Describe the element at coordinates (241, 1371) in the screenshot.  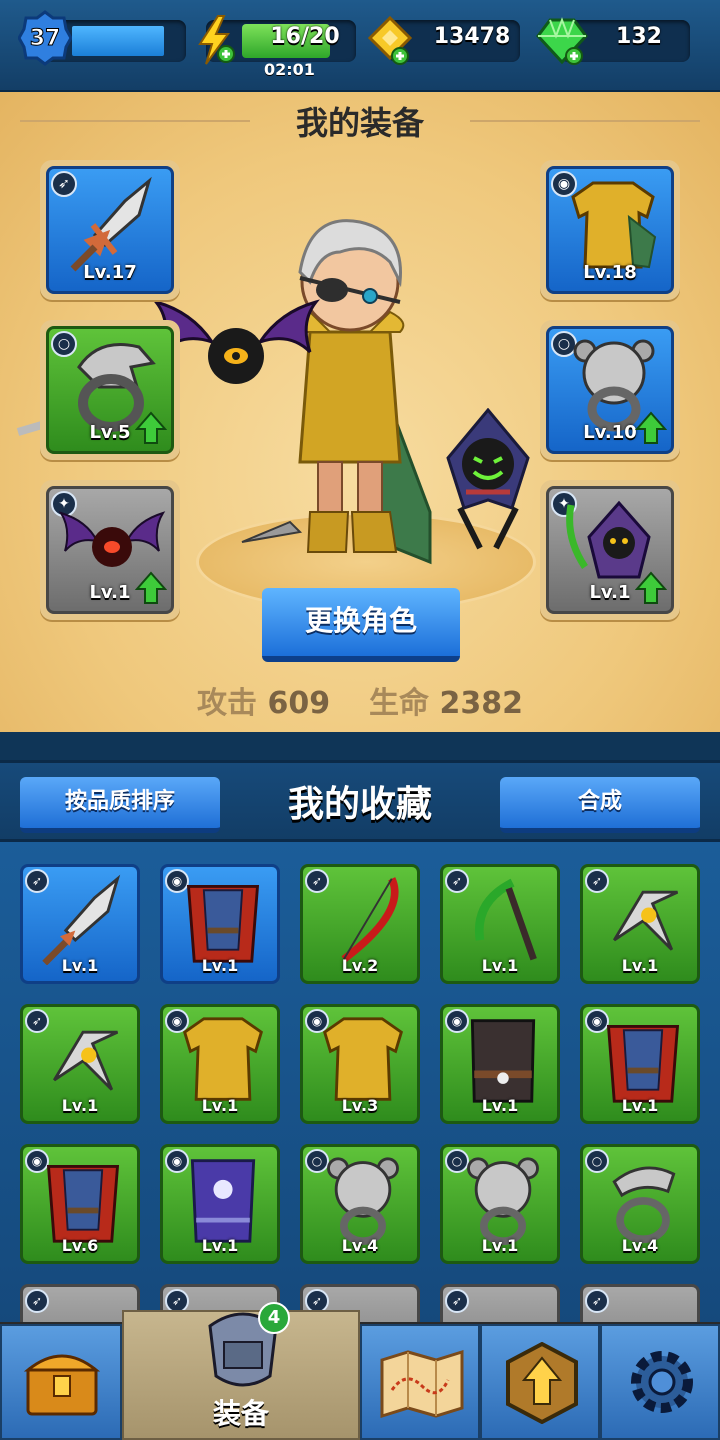
I see `nav-equipment-button: 4 装备` at that location.